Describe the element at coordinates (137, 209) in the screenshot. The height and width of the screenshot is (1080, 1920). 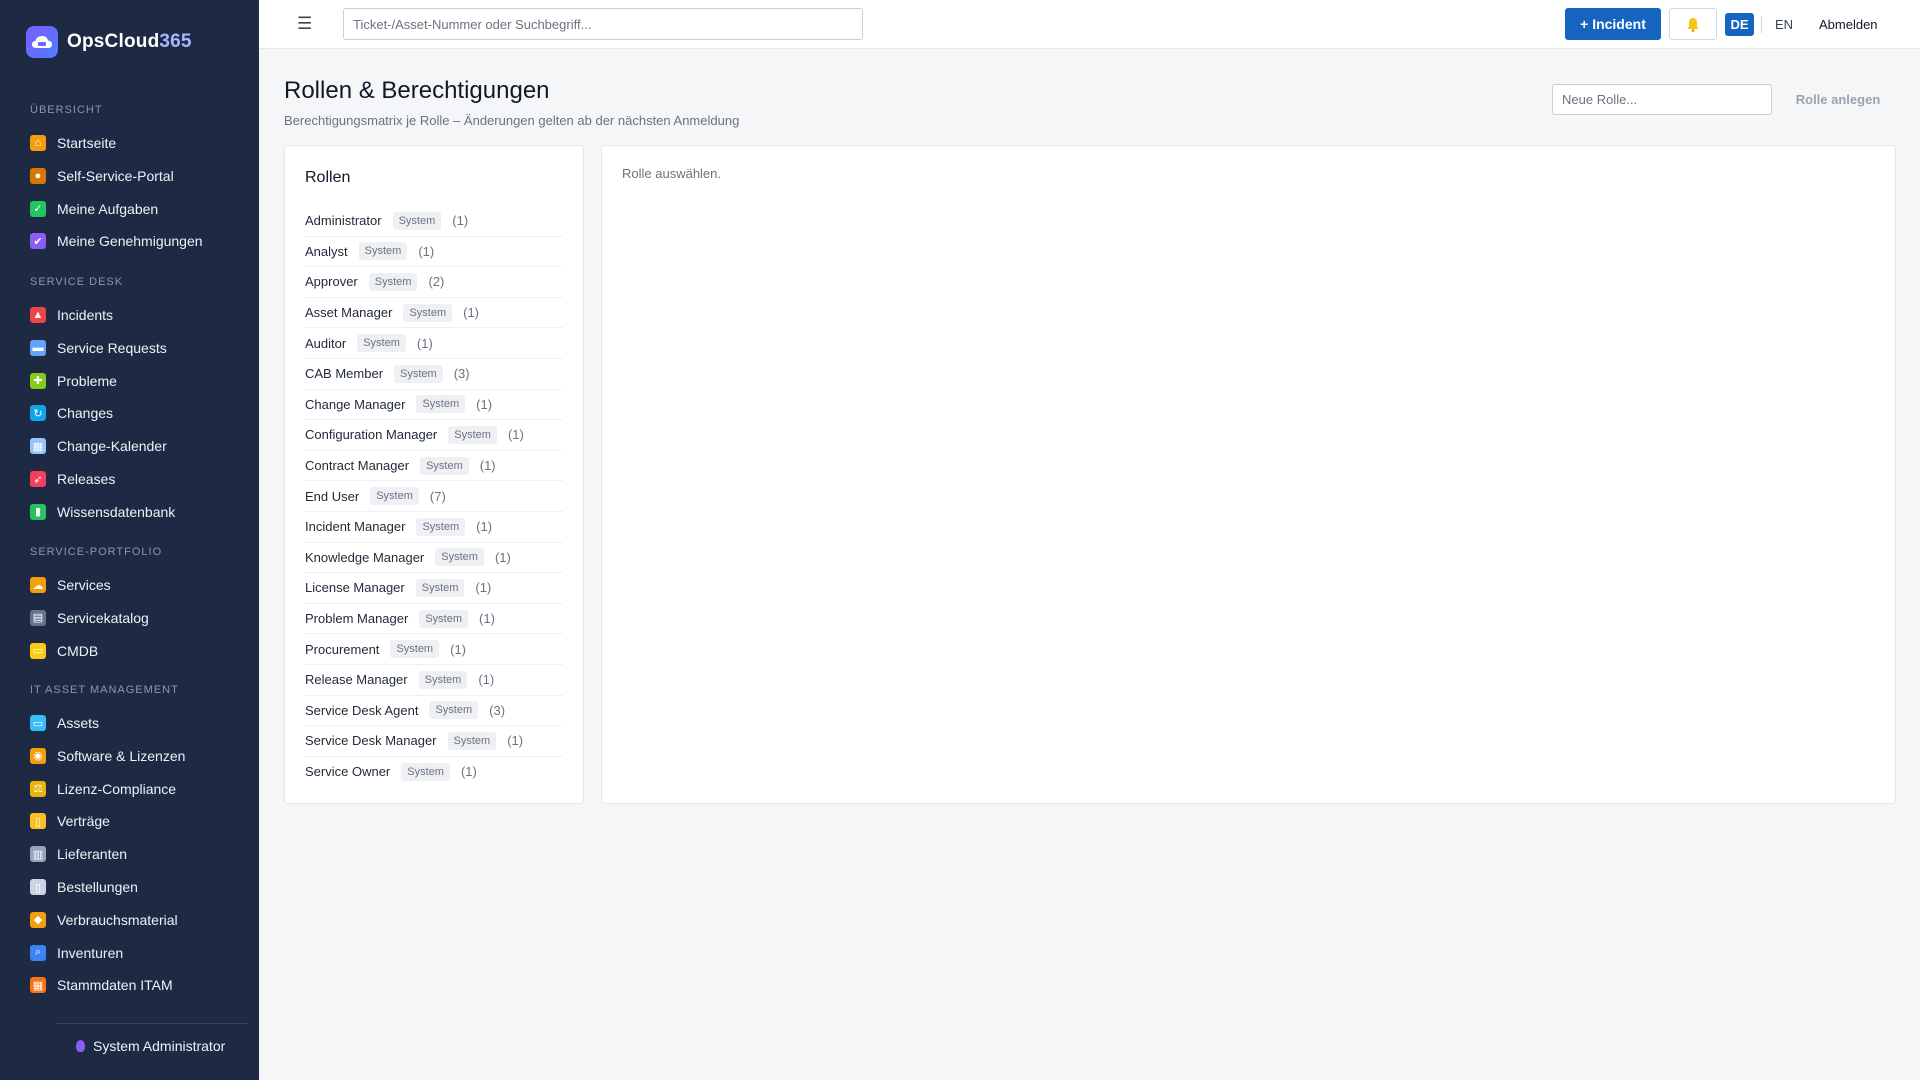
I see `sidebar-item-meine-aufgaben: ✓ Meine Aufgaben` at that location.